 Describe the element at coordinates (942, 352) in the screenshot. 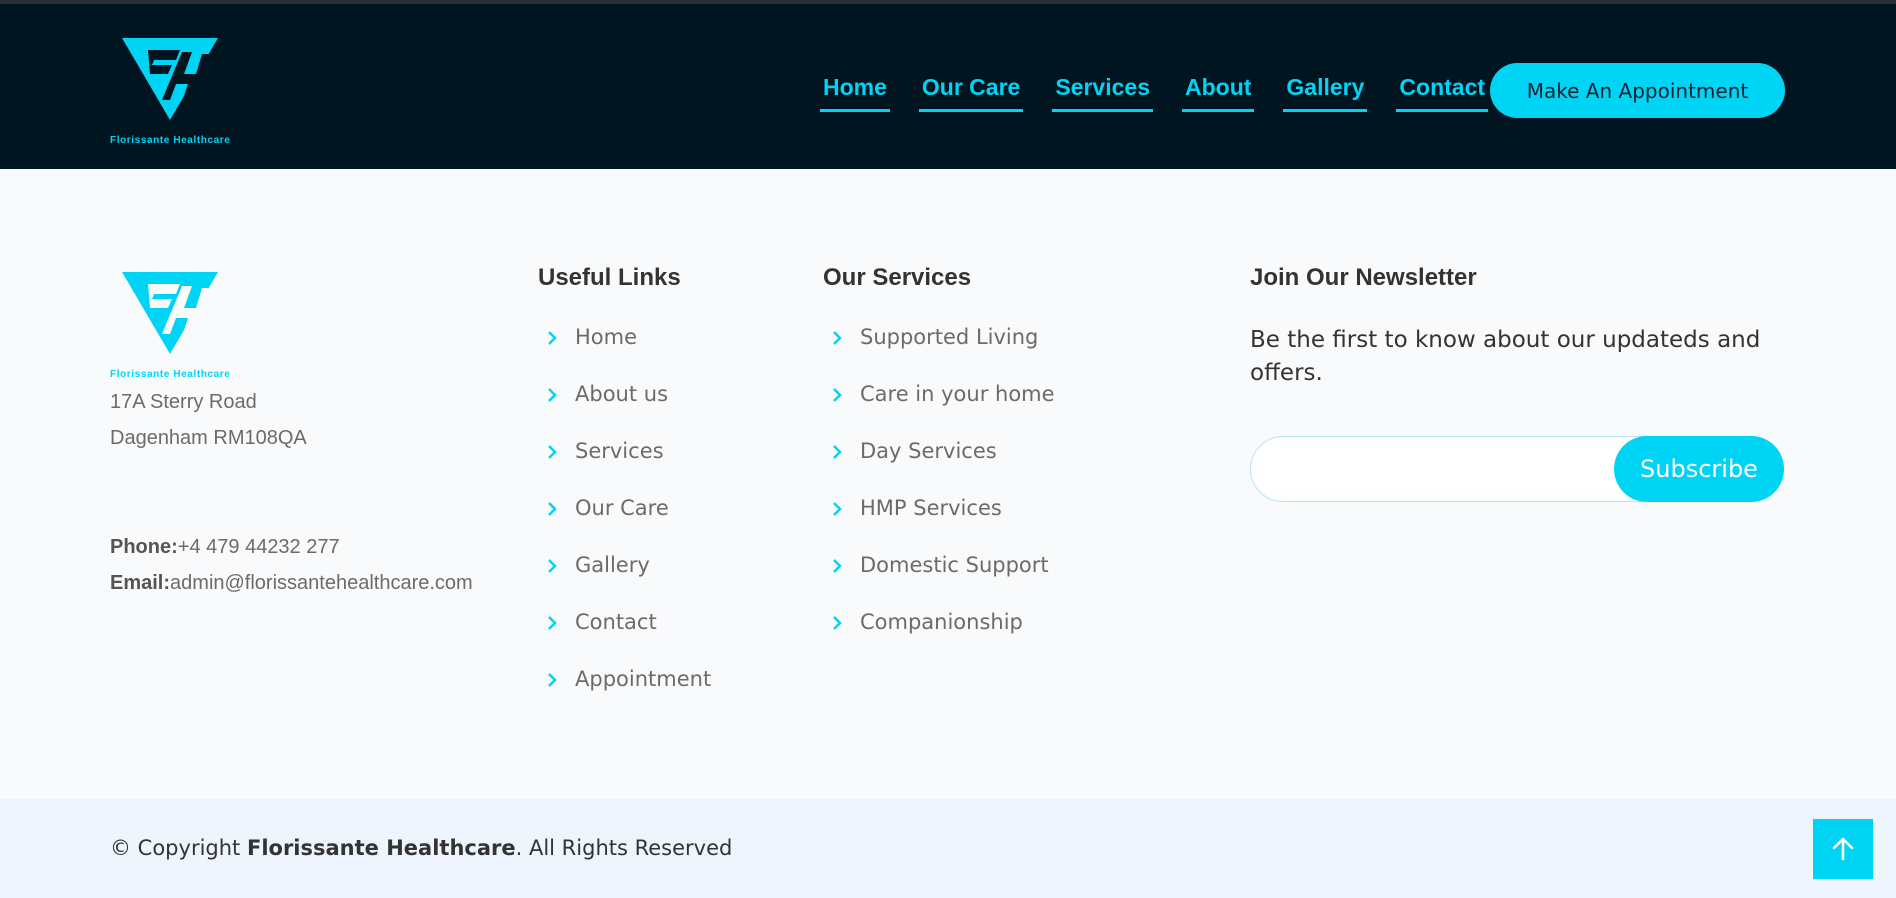

I see `service-link-supported-living: Supported Living` at that location.